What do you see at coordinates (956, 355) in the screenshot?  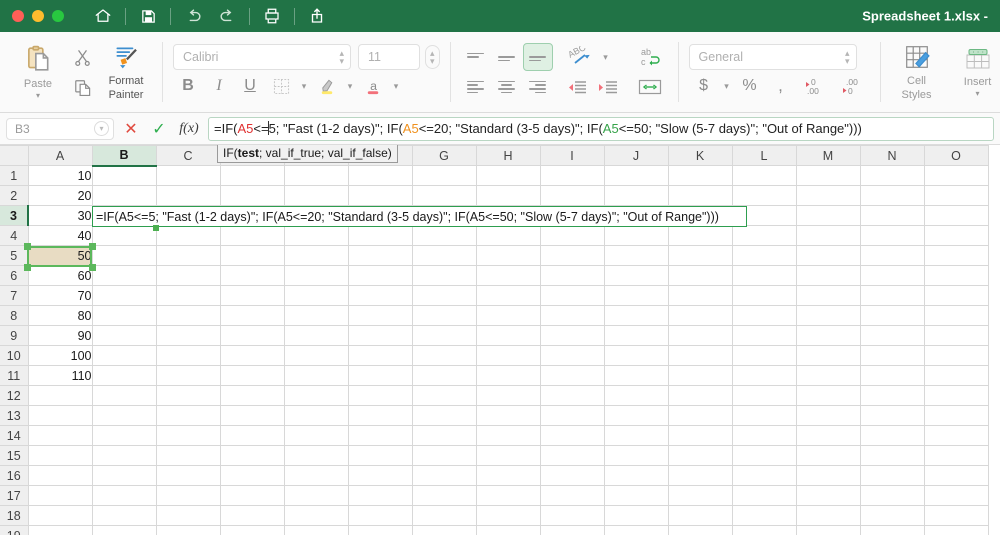 I see `cell-o10` at bounding box center [956, 355].